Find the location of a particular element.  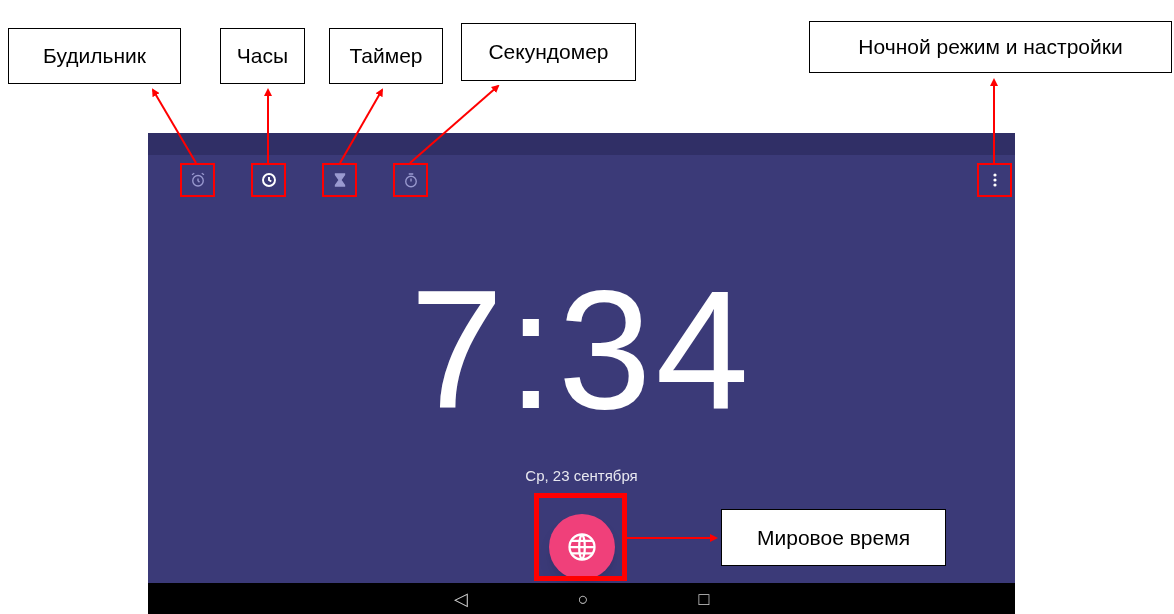

callout-label: Часы is located at coordinates (262, 56).